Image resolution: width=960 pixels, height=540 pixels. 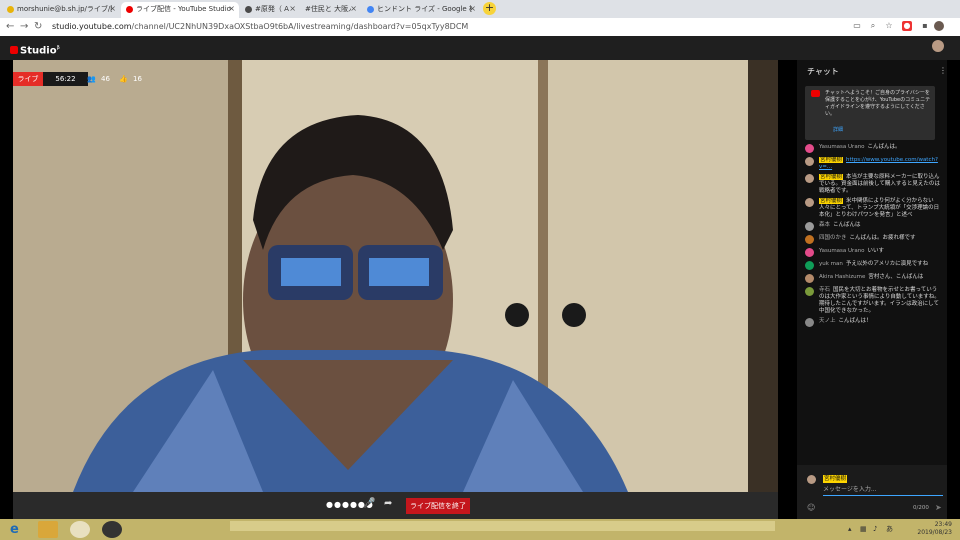 What do you see at coordinates (502, 526) in the screenshot?
I see `taskbar-window-button` at bounding box center [502, 526].